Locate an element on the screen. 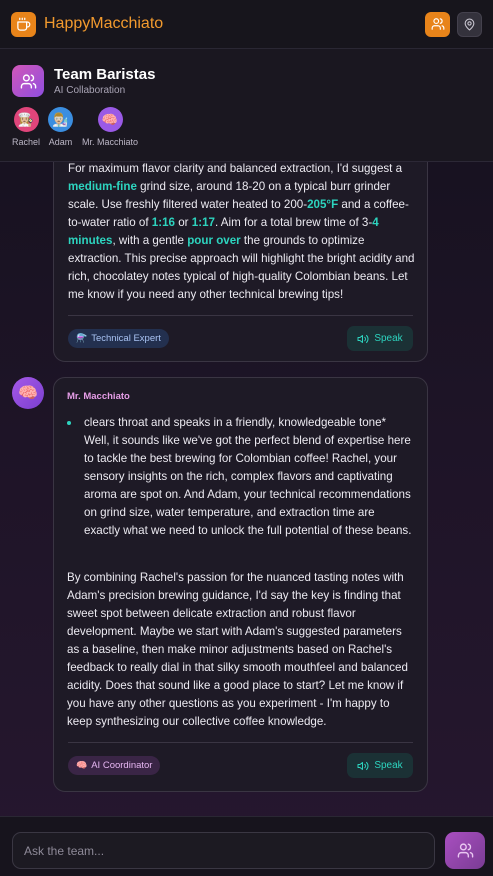 This screenshot has width=493, height=876. location-button is located at coordinates (469, 24).